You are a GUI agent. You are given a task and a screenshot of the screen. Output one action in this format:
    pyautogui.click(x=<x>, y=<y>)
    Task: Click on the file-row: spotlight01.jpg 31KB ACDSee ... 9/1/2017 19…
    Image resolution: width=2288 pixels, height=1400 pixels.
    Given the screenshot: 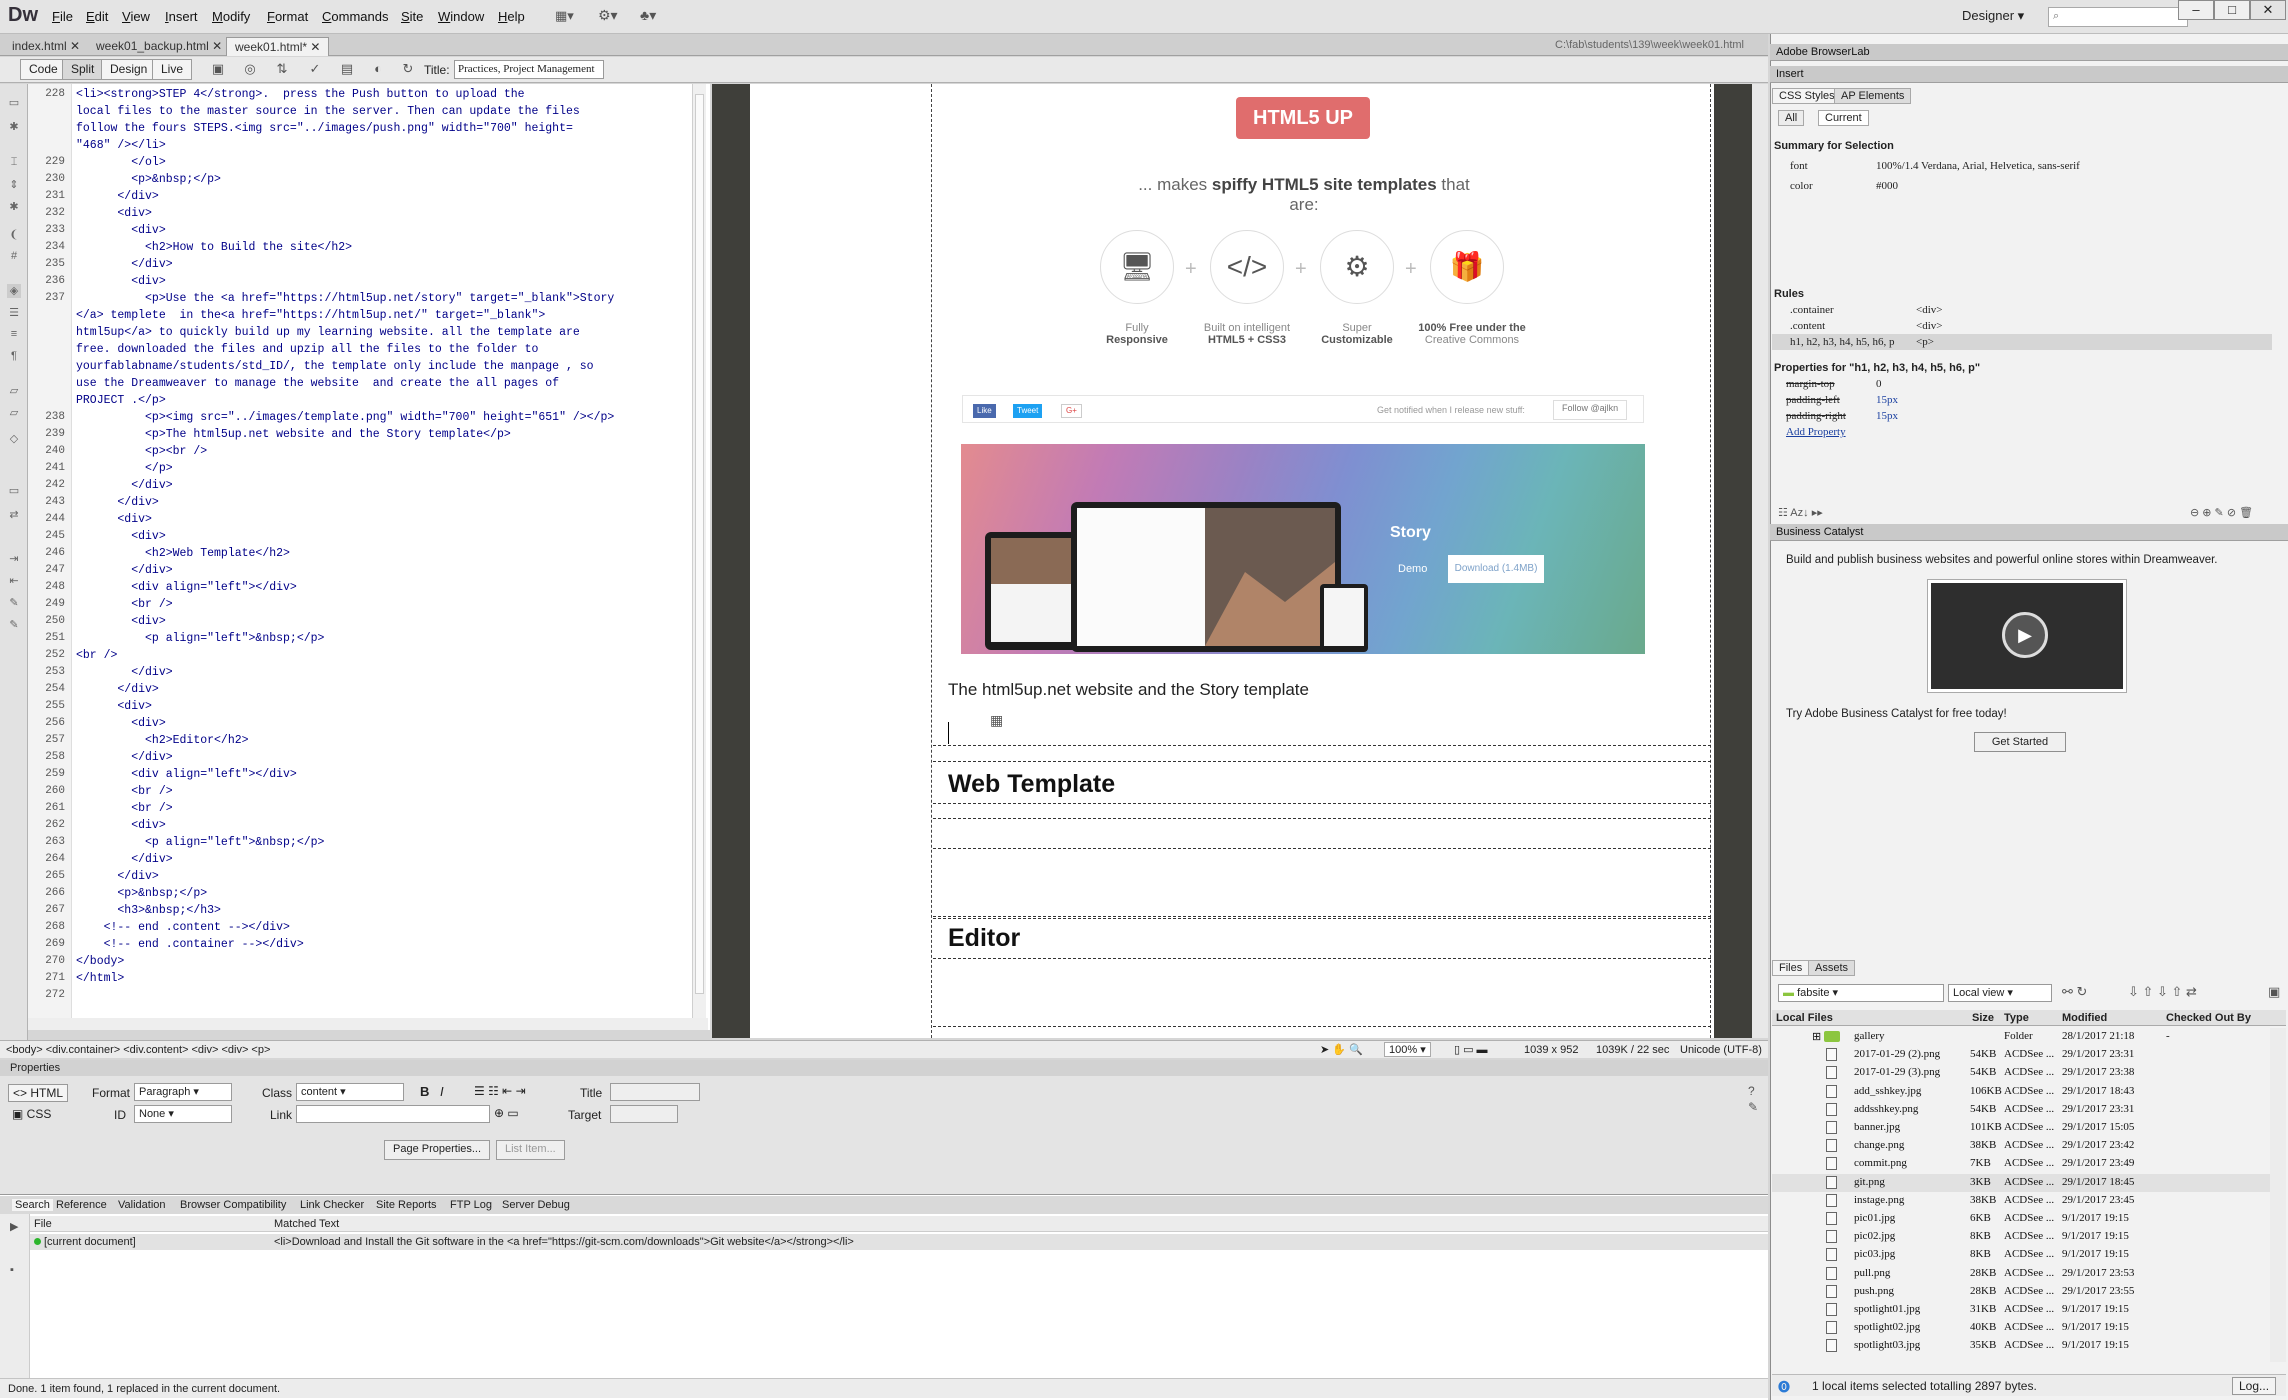 What is the action you would take?
    pyautogui.click(x=2022, y=1310)
    